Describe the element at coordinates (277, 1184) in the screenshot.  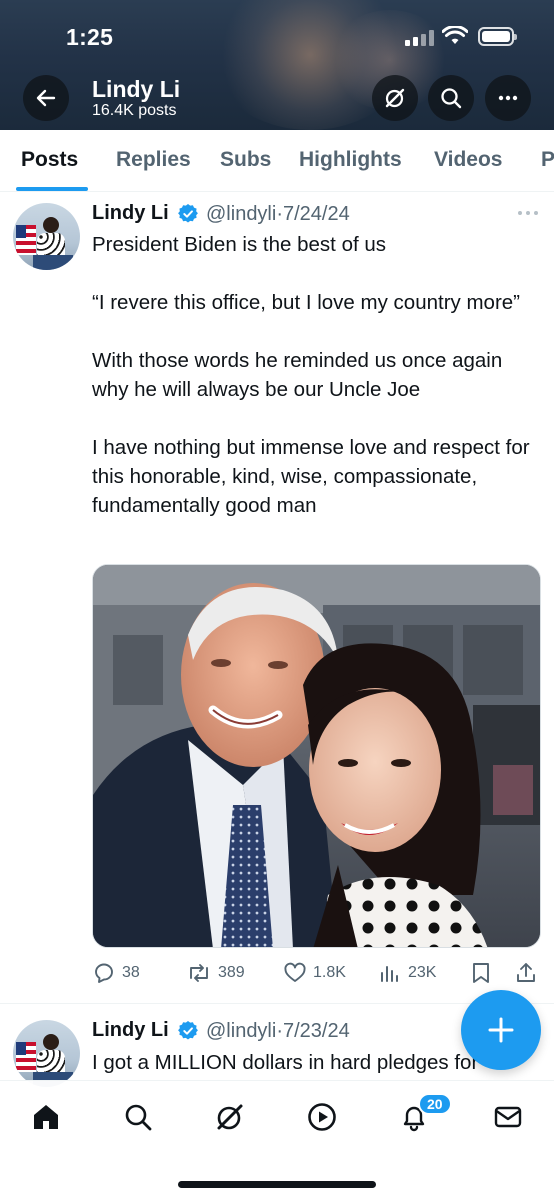
I see `home-indicator` at that location.